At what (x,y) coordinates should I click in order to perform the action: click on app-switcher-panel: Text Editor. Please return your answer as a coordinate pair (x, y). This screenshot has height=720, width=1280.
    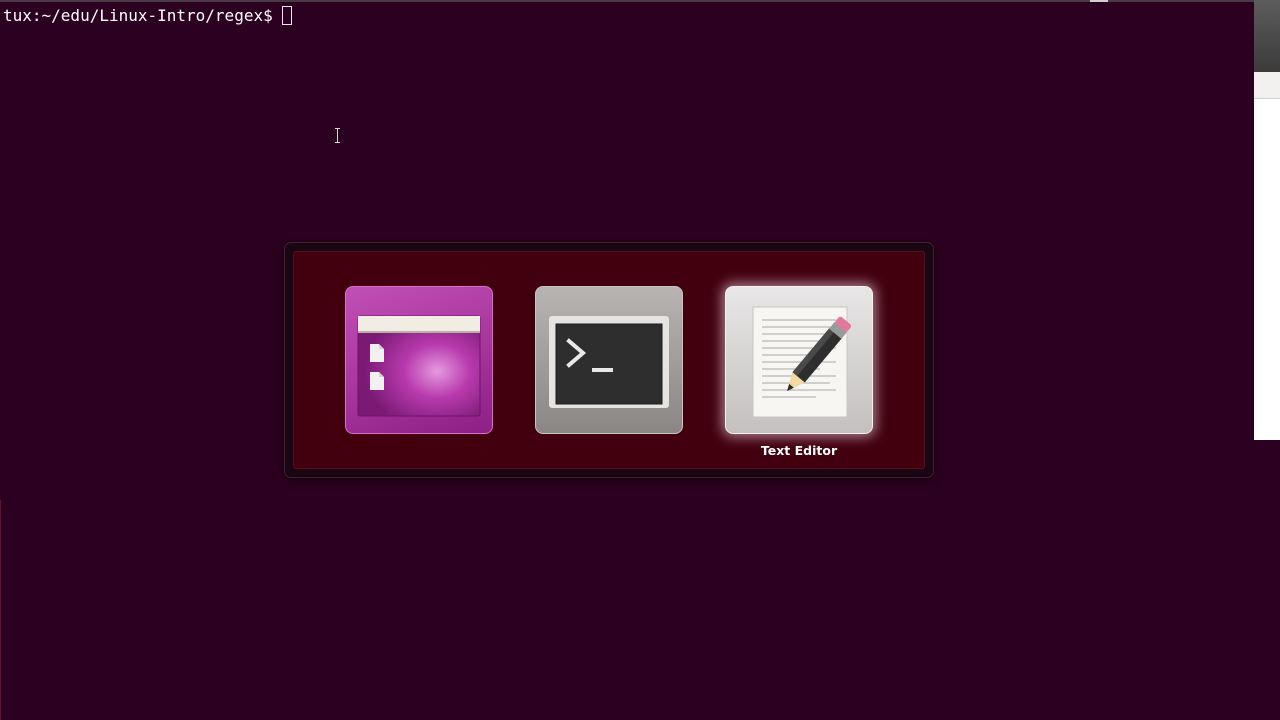
    Looking at the image, I should click on (609, 360).